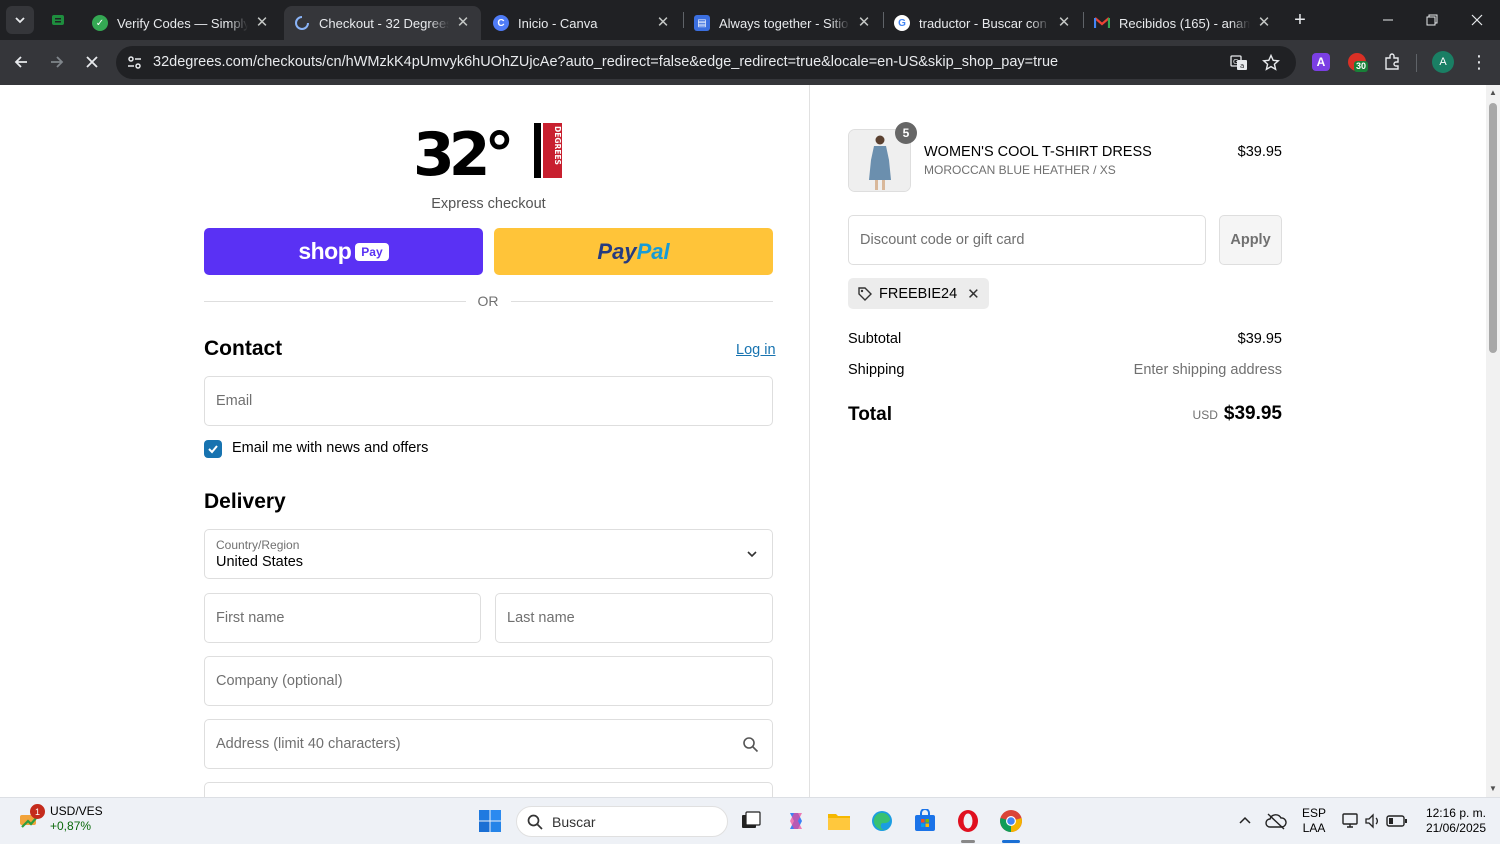 The width and height of the screenshot is (1500, 844). I want to click on chrome-icon, so click(1011, 821).